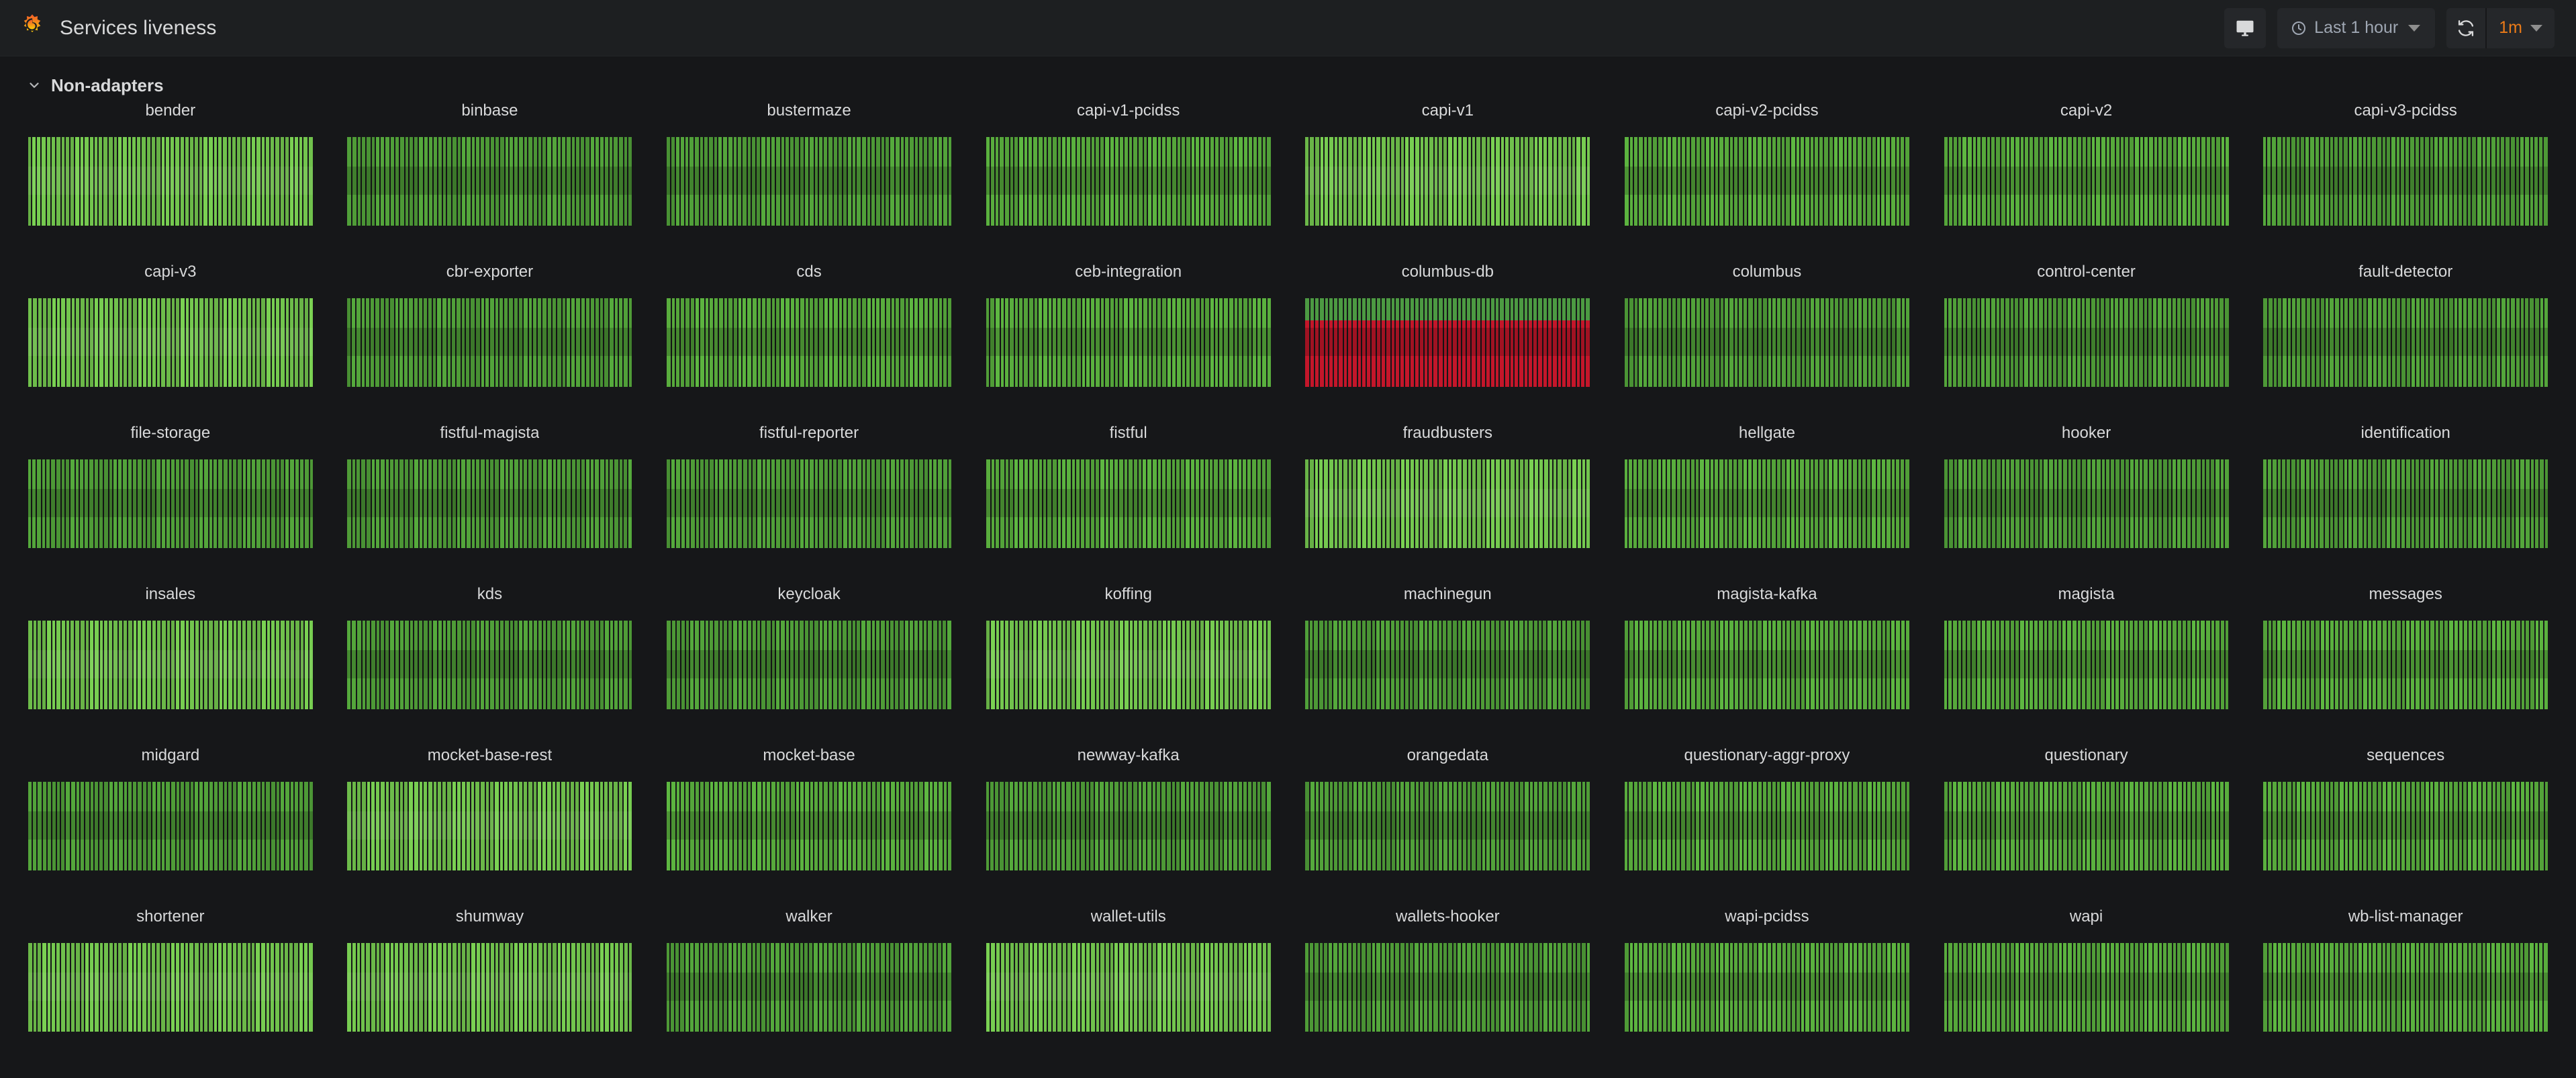  I want to click on service-panel: mocket-base-rest, so click(490, 822).